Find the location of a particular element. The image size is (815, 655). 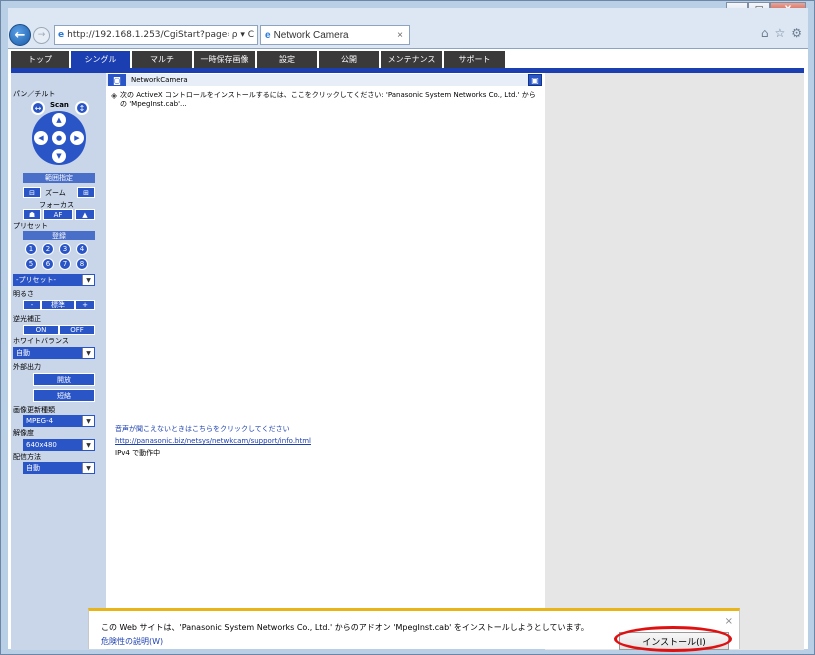

zoom-label: ズーム is located at coordinates (55, 193).